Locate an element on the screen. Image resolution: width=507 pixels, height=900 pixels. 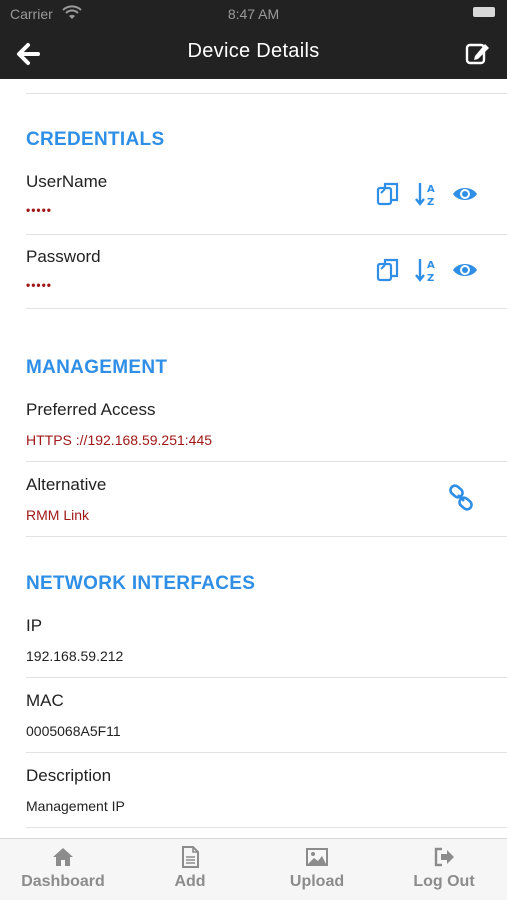
home-icon is located at coordinates (63, 857).